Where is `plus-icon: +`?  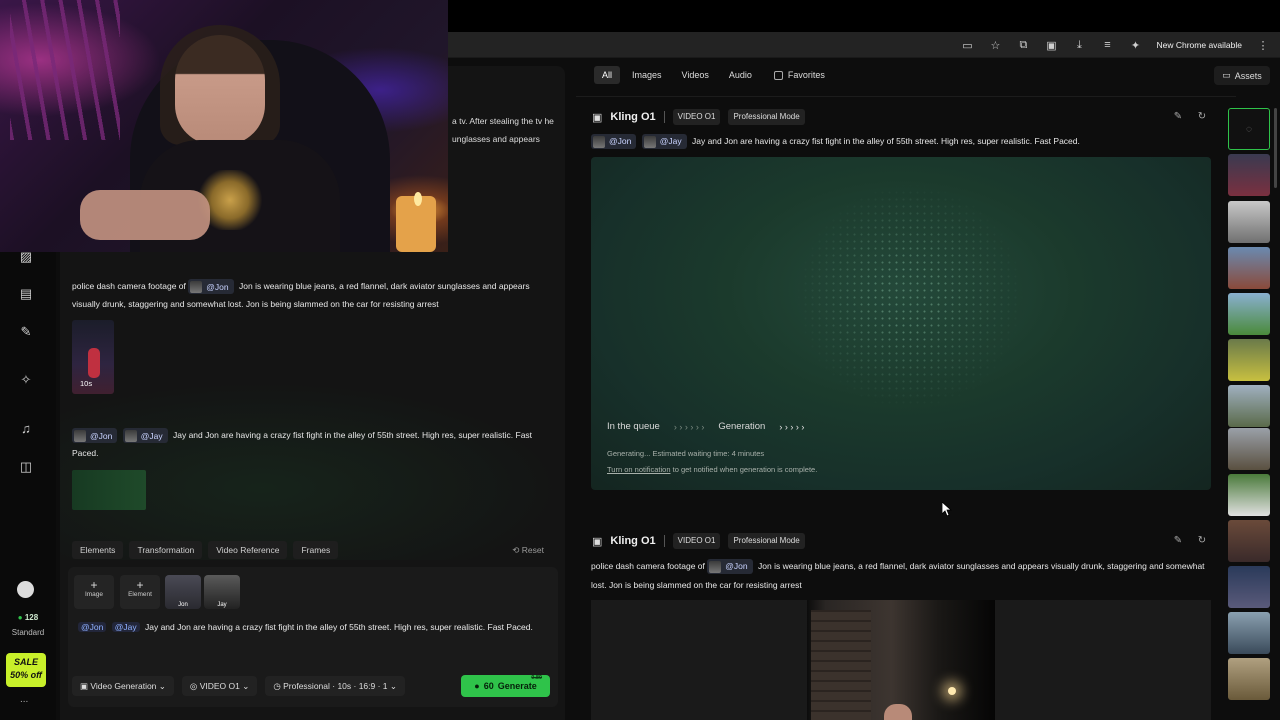
plus-icon: + is located at coordinates (94, 585).